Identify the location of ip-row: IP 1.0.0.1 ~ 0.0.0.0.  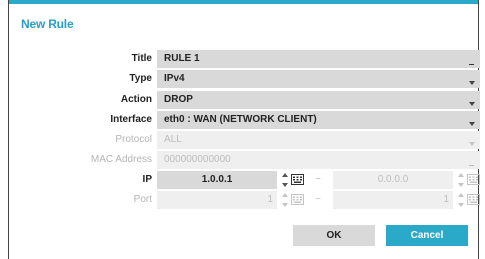
(244, 180).